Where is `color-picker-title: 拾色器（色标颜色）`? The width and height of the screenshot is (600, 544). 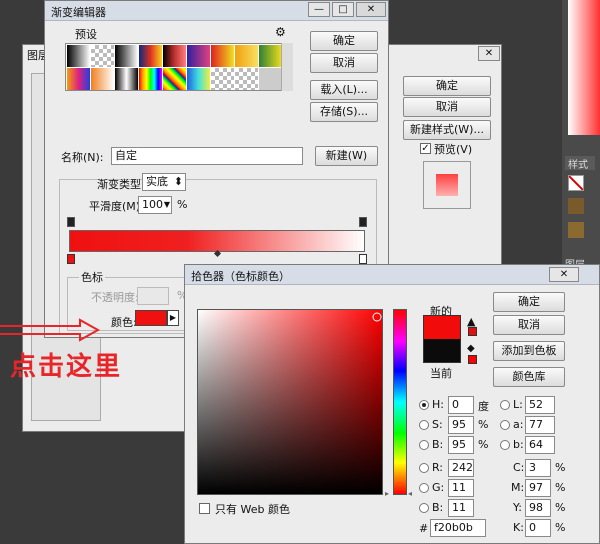
color-picker-title: 拾色器（色标颜色） is located at coordinates (392, 275).